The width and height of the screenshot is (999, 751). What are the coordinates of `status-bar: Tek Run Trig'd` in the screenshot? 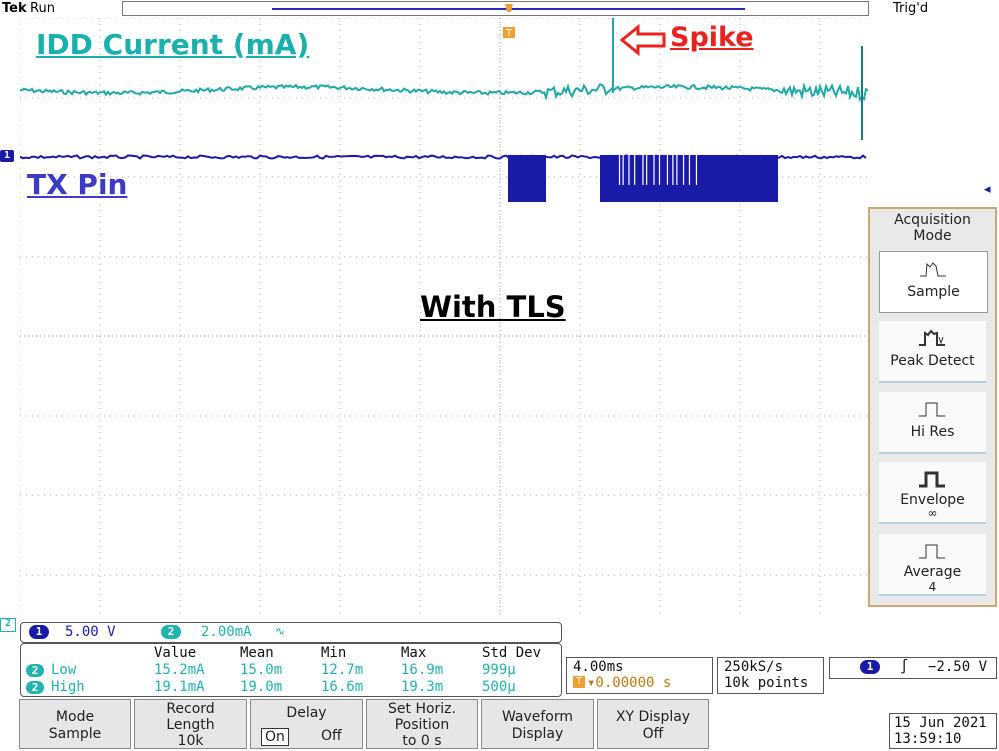 It's located at (499, 9).